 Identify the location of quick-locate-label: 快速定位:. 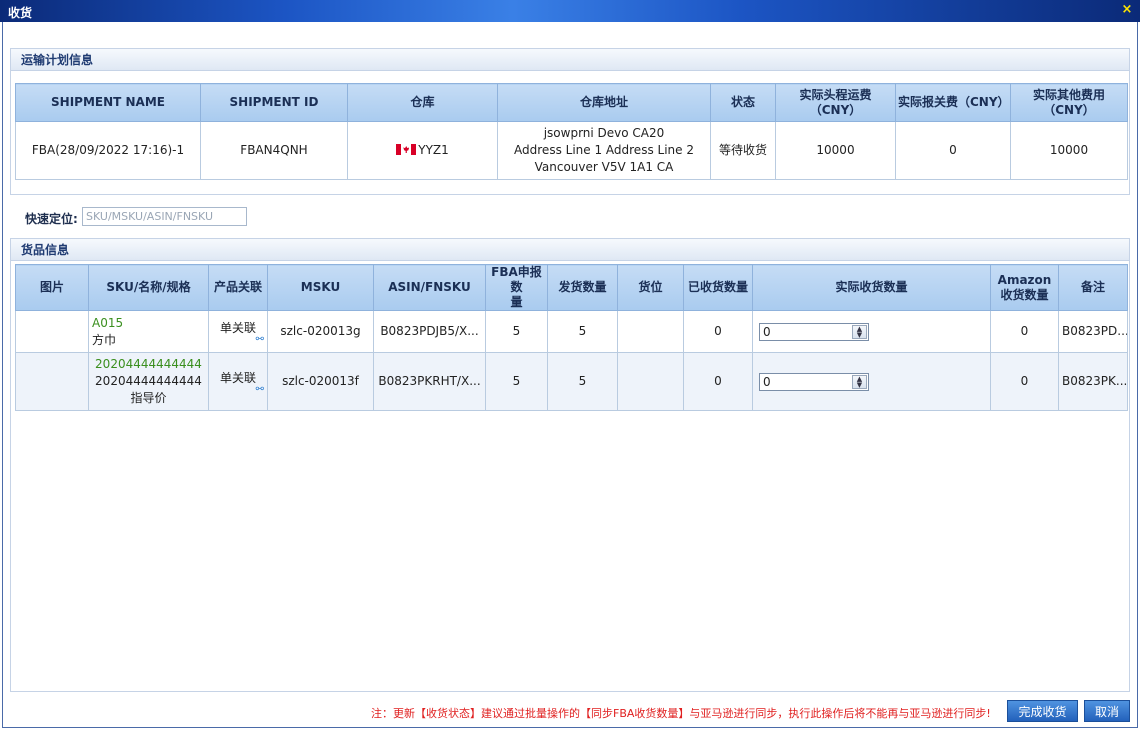
(51, 219).